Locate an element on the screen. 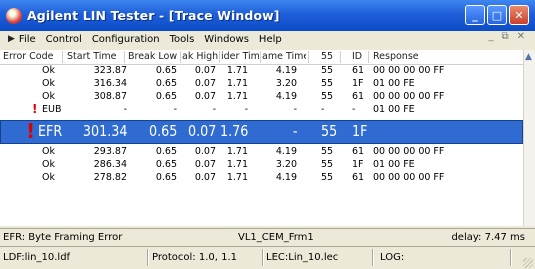 The height and width of the screenshot is (269, 535). maximize-button: □ is located at coordinates (497, 15).